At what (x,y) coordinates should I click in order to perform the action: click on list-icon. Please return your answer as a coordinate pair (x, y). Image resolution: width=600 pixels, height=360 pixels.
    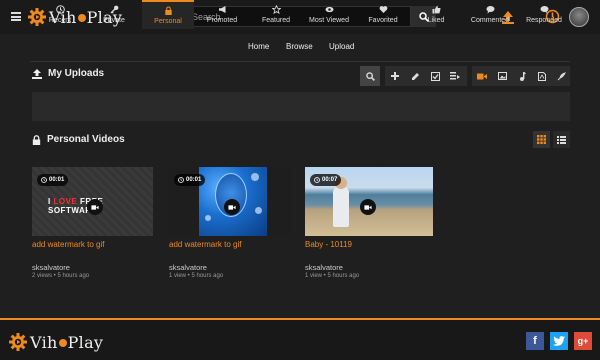
    Looking at the image, I should click on (561, 139).